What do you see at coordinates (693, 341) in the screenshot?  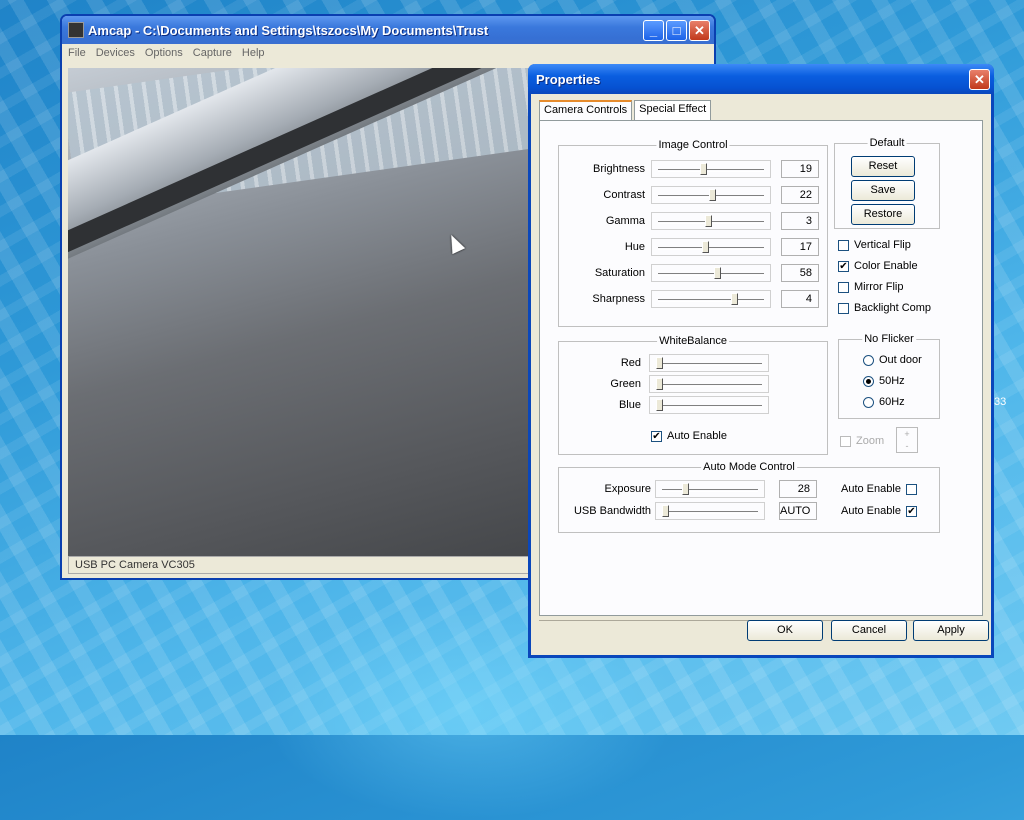 I see `white-balance-legend: WhiteBalance` at bounding box center [693, 341].